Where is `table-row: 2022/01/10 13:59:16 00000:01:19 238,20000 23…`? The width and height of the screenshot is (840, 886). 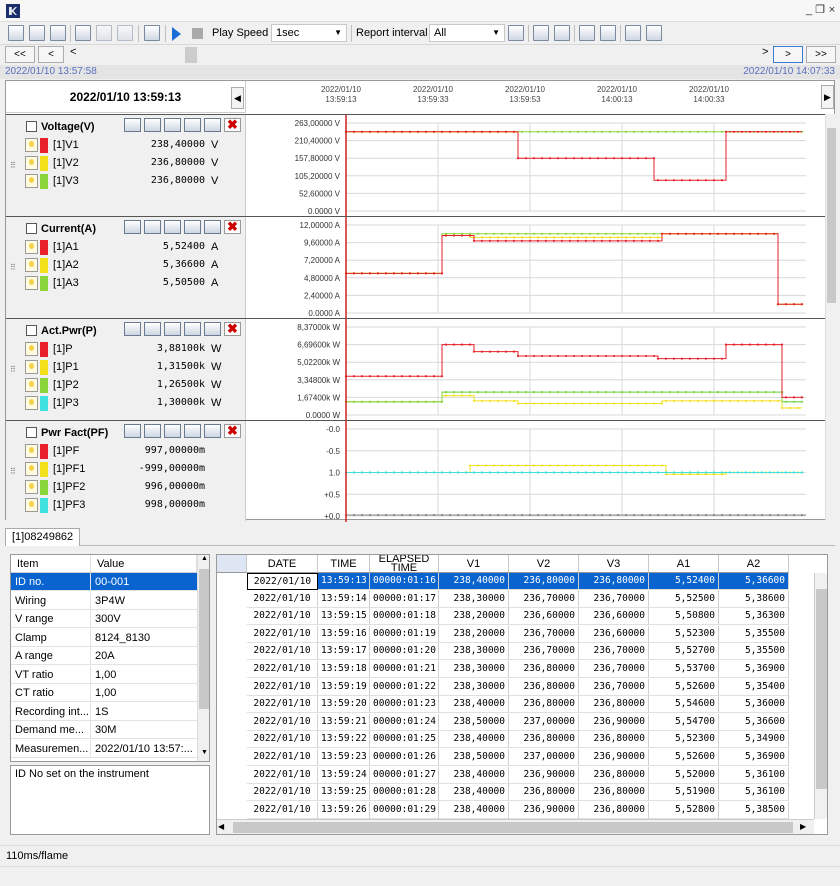 table-row: 2022/01/10 13:59:16 00000:01:19 238,20000 23… is located at coordinates (515, 634).